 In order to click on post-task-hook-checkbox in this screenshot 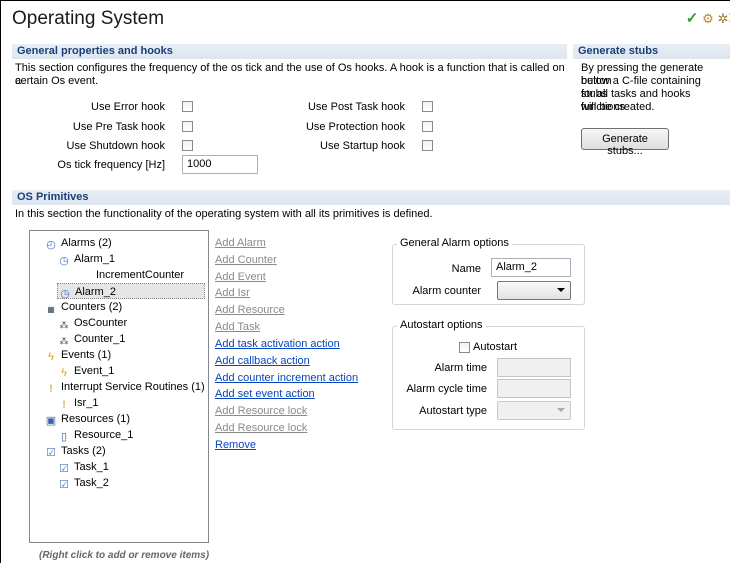, I will do `click(427, 106)`.